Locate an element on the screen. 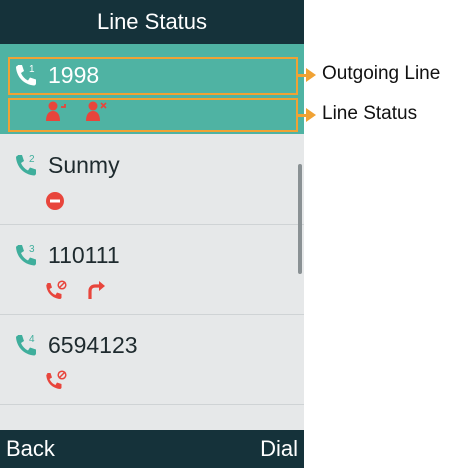  line-phone-icon: 4 is located at coordinates (26, 345).